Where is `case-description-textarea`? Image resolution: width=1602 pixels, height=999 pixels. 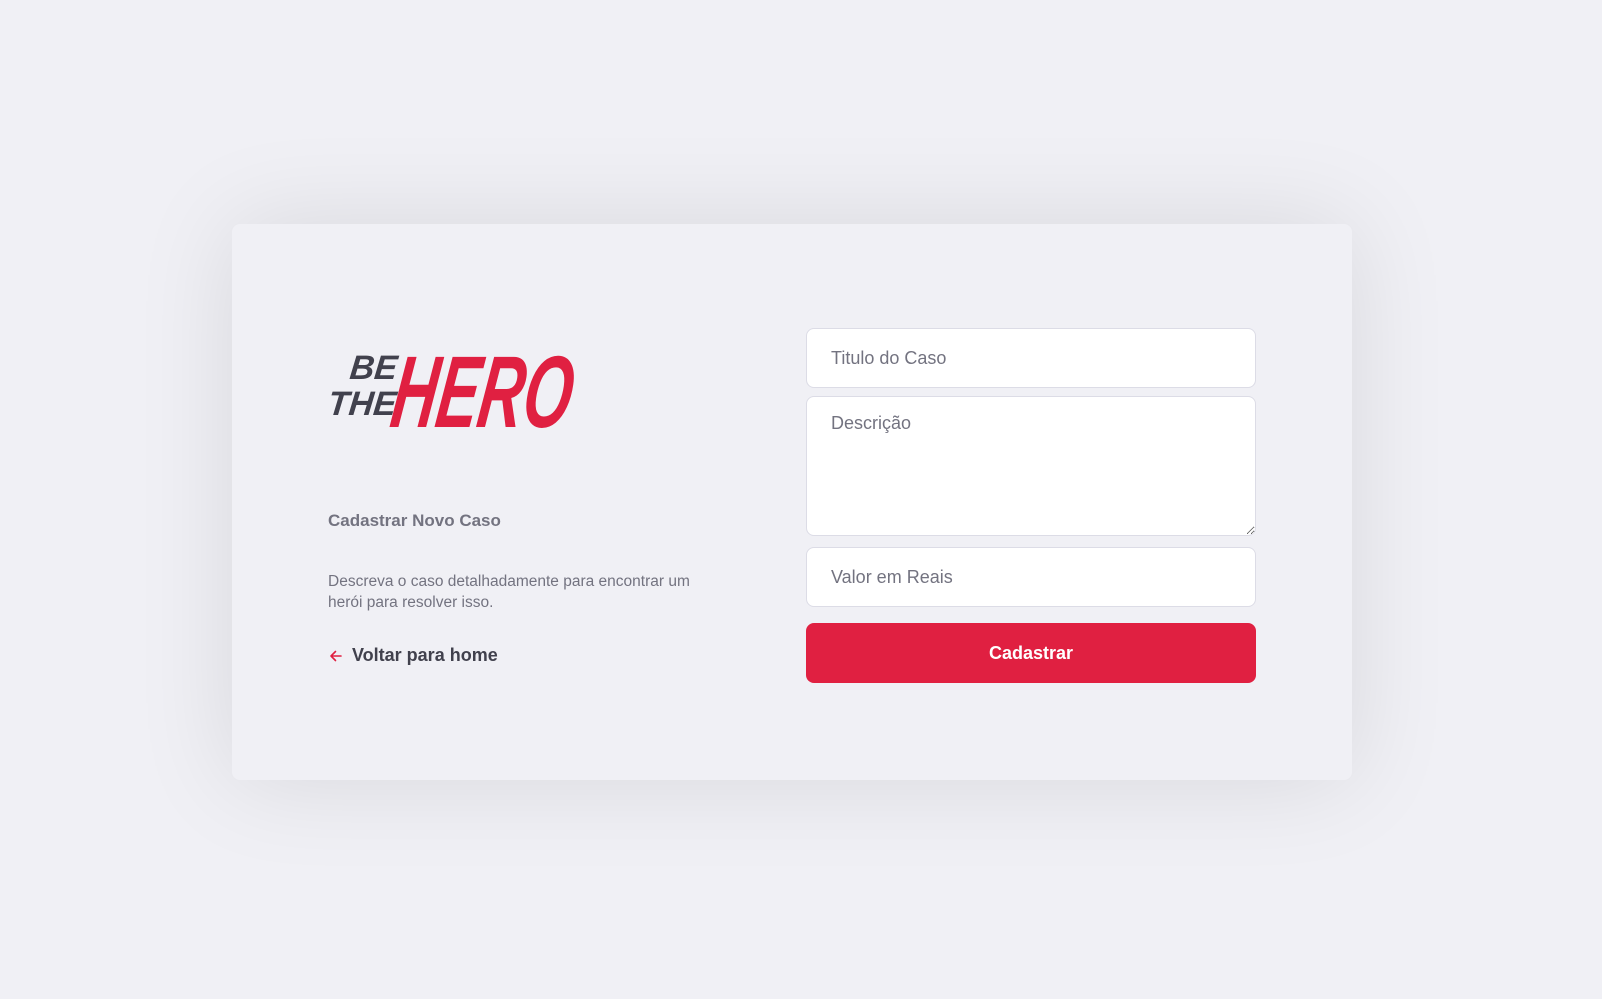
case-description-textarea is located at coordinates (1031, 466).